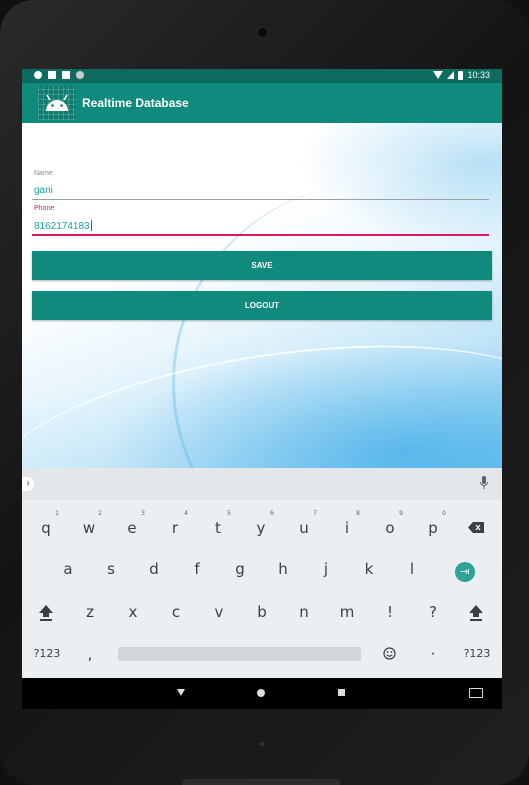 The height and width of the screenshot is (785, 529). What do you see at coordinates (133, 612) in the screenshot?
I see `key-x: x` at bounding box center [133, 612].